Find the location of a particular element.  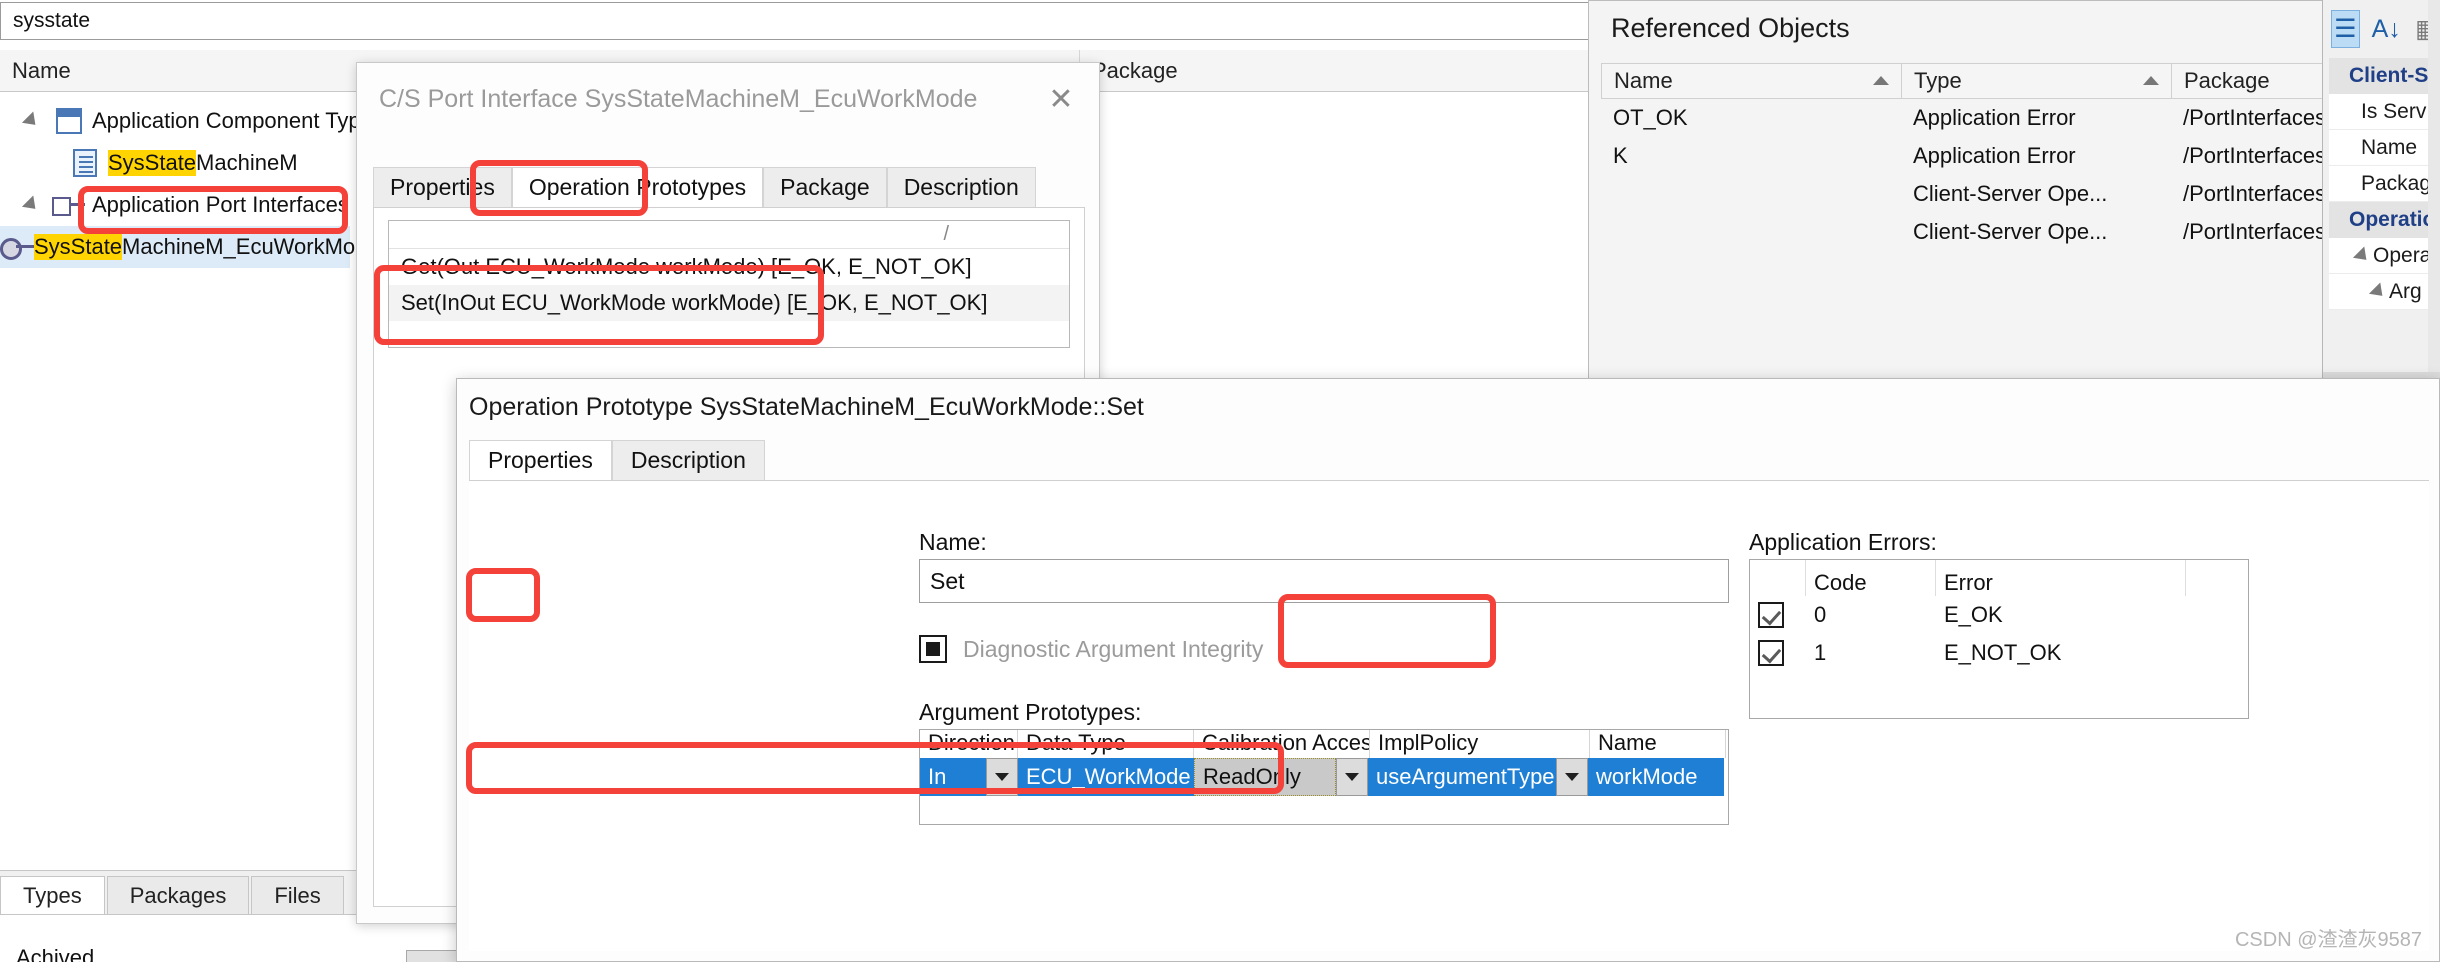

arg-column-calibration-access: Calibration Access is located at coordinates (1282, 744).